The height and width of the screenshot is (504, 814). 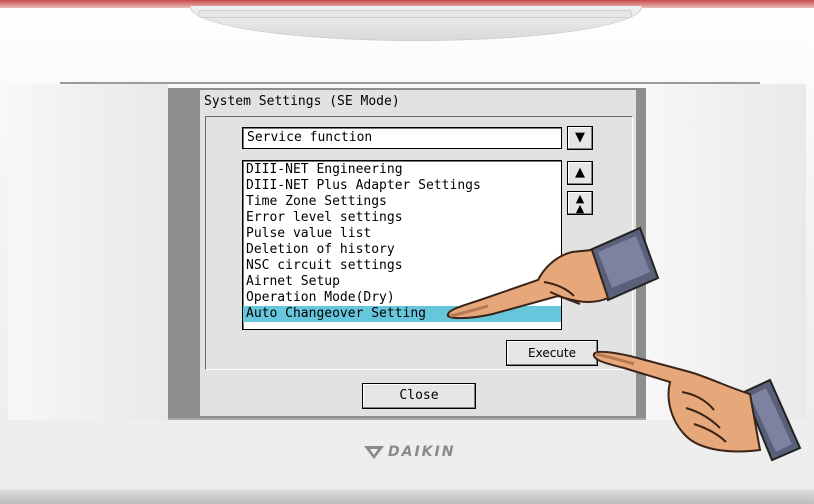 I want to click on dropdown-button: ▼, so click(x=580, y=138).